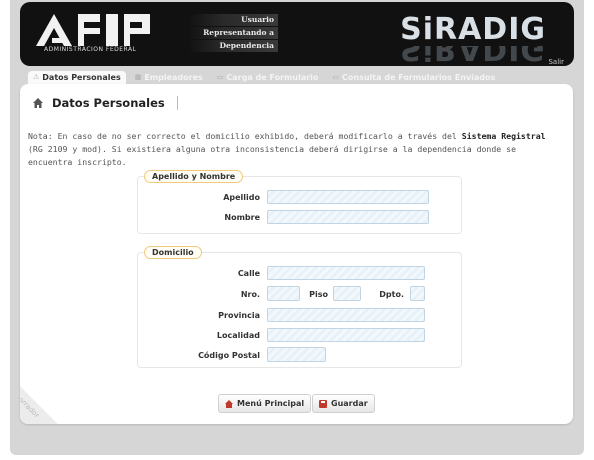 This screenshot has width=594, height=460. I want to click on tab-label: Consulta de Formularios Enviados, so click(419, 77).